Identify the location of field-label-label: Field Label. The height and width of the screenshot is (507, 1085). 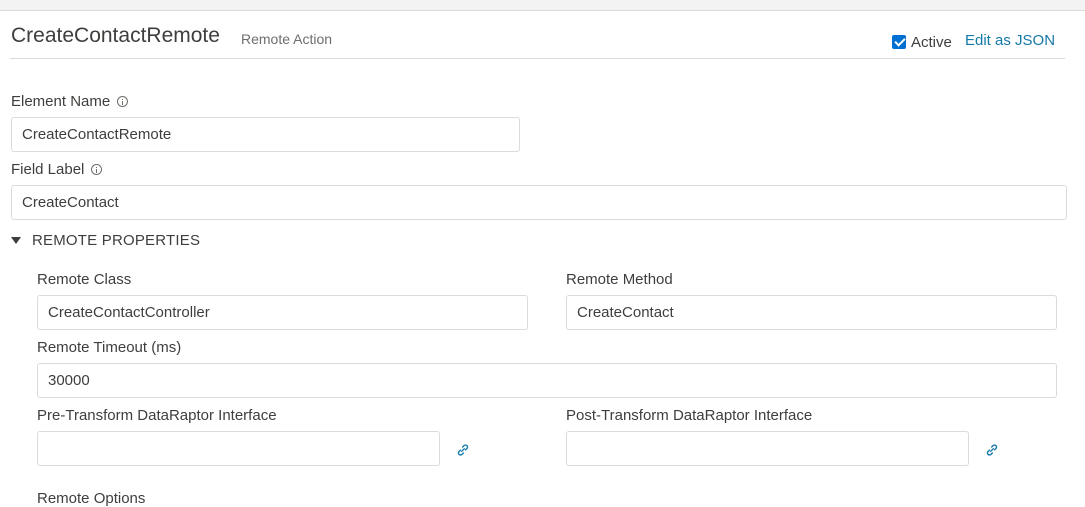
(48, 169).